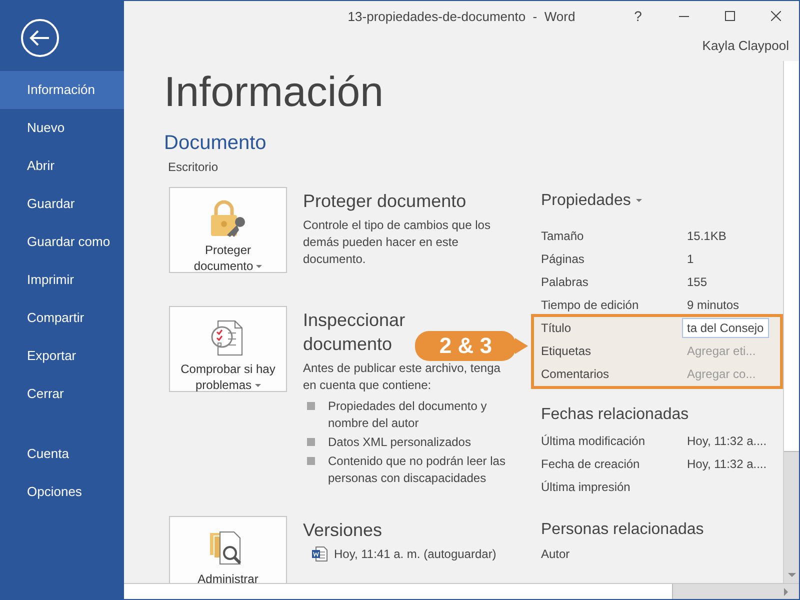  I want to click on word-document-icon, so click(320, 554).